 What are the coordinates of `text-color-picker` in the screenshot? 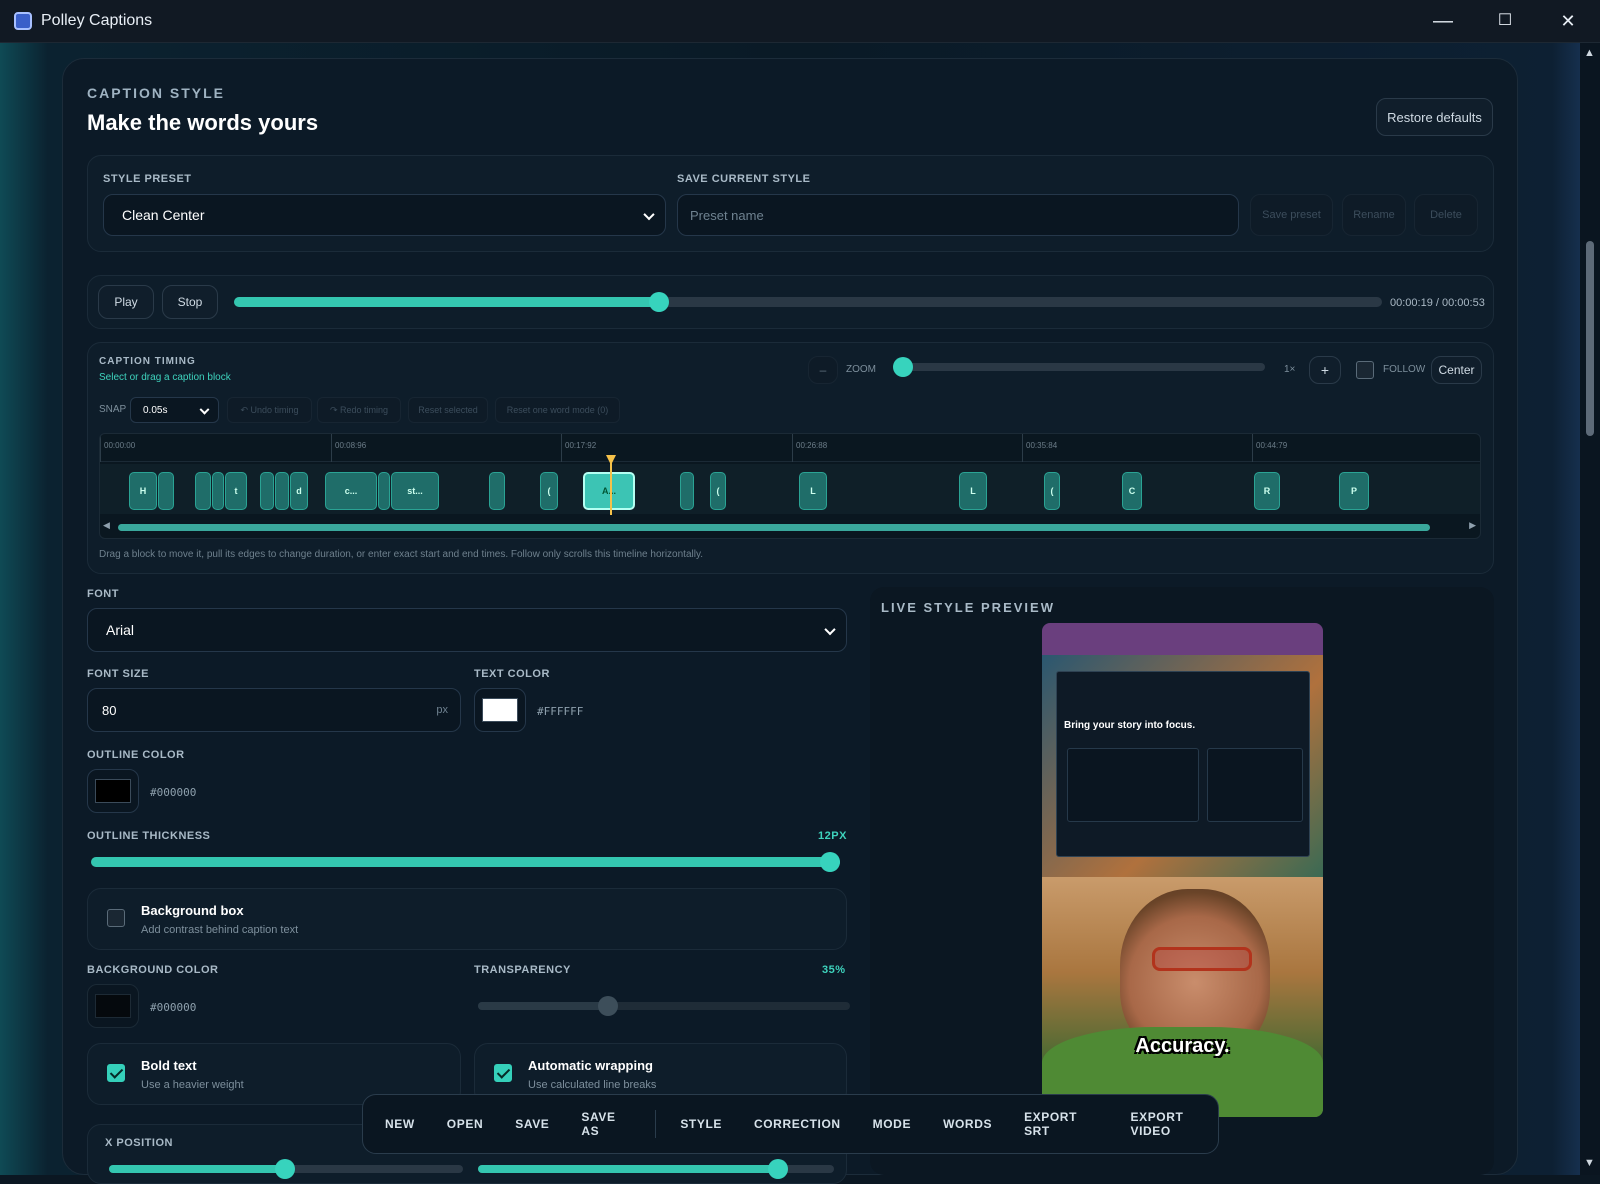 It's located at (500, 710).